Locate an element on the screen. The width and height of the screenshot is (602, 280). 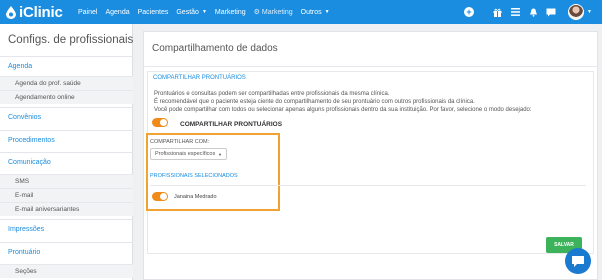
sidebar-item-email: E-mail is located at coordinates (66, 195).